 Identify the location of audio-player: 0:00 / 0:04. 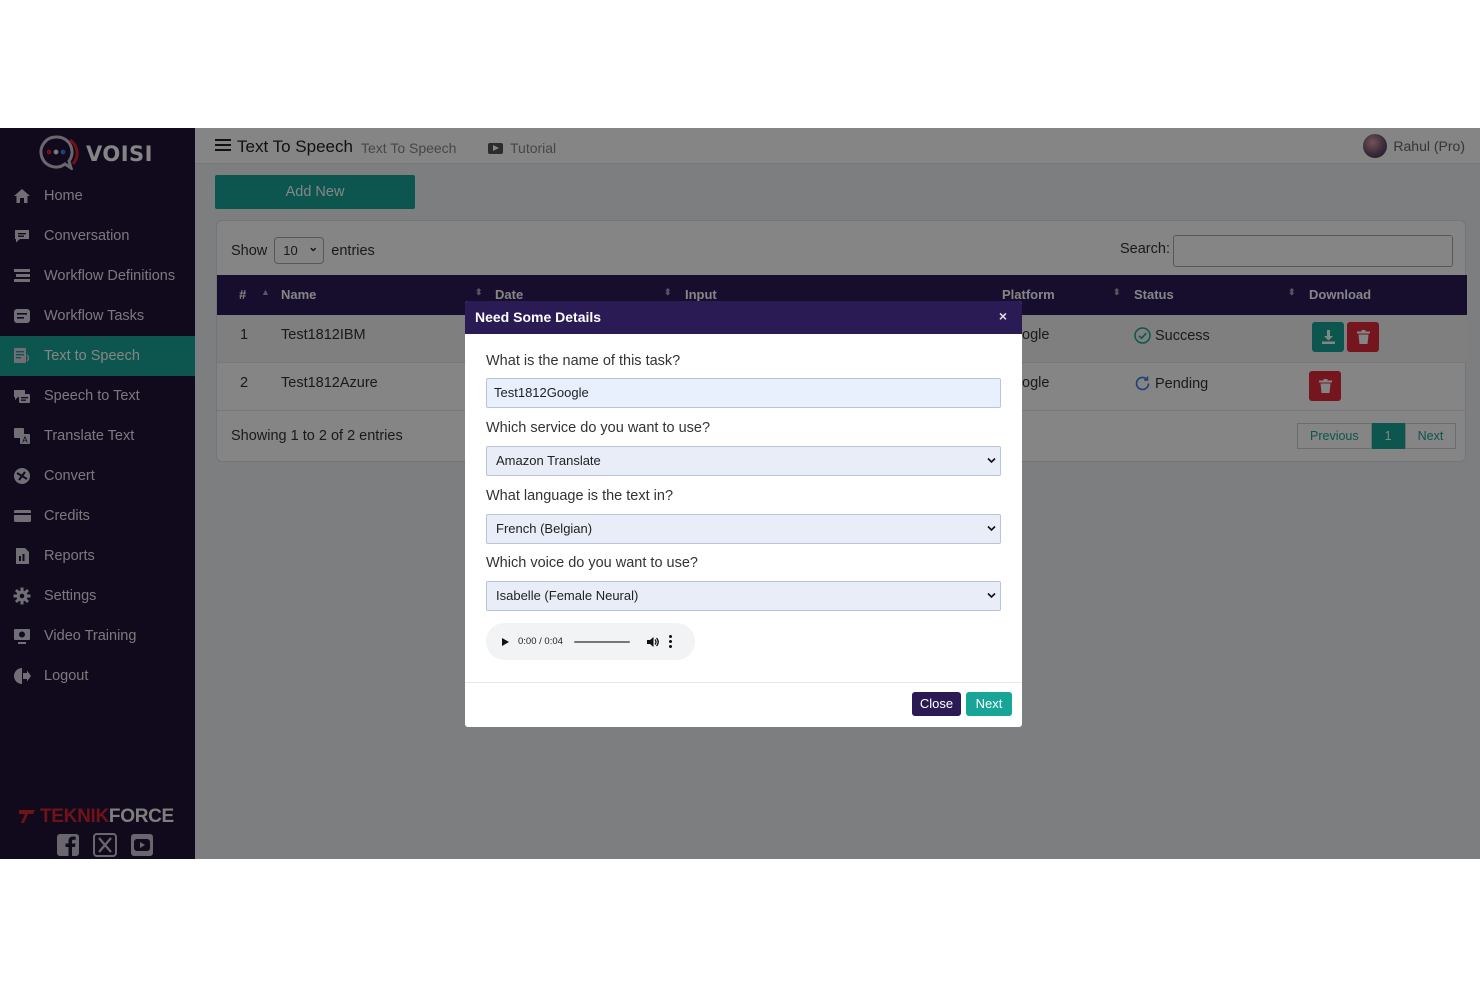
(590, 641).